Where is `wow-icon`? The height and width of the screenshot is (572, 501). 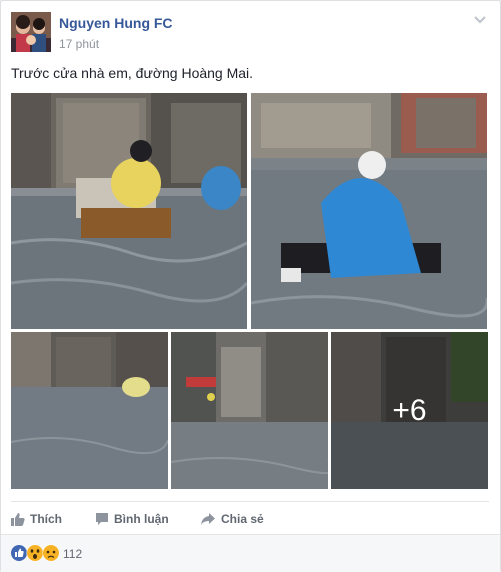
wow-icon is located at coordinates (35, 553).